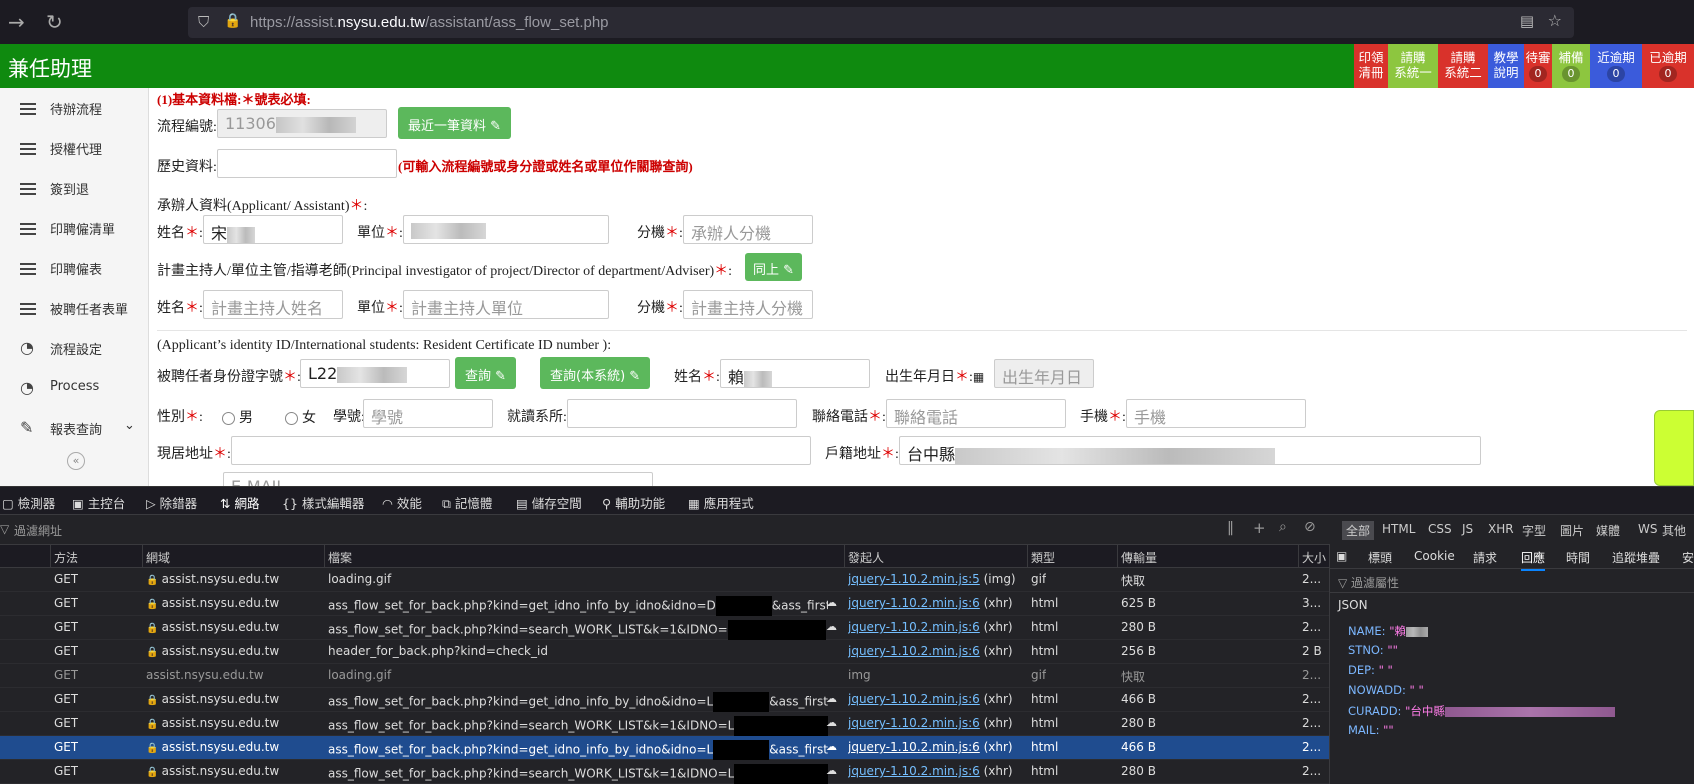 The image size is (1694, 784). Describe the element at coordinates (1044, 373) in the screenshot. I see `birth-input: 出生年月日` at that location.